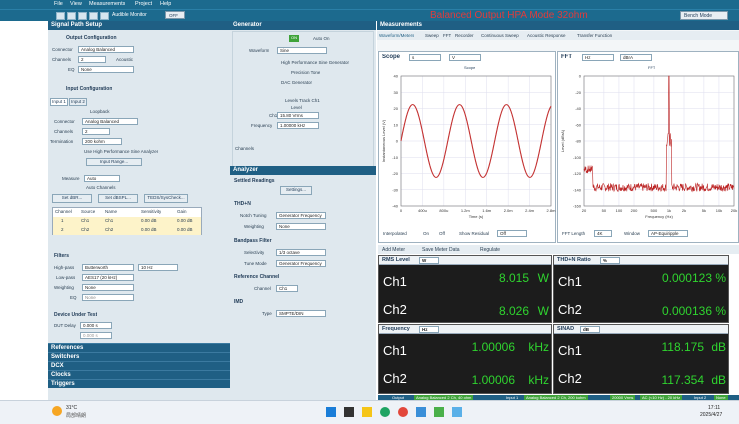 This screenshot has width=739, height=424. I want to click on y-tick-label: -160, so click(577, 206).